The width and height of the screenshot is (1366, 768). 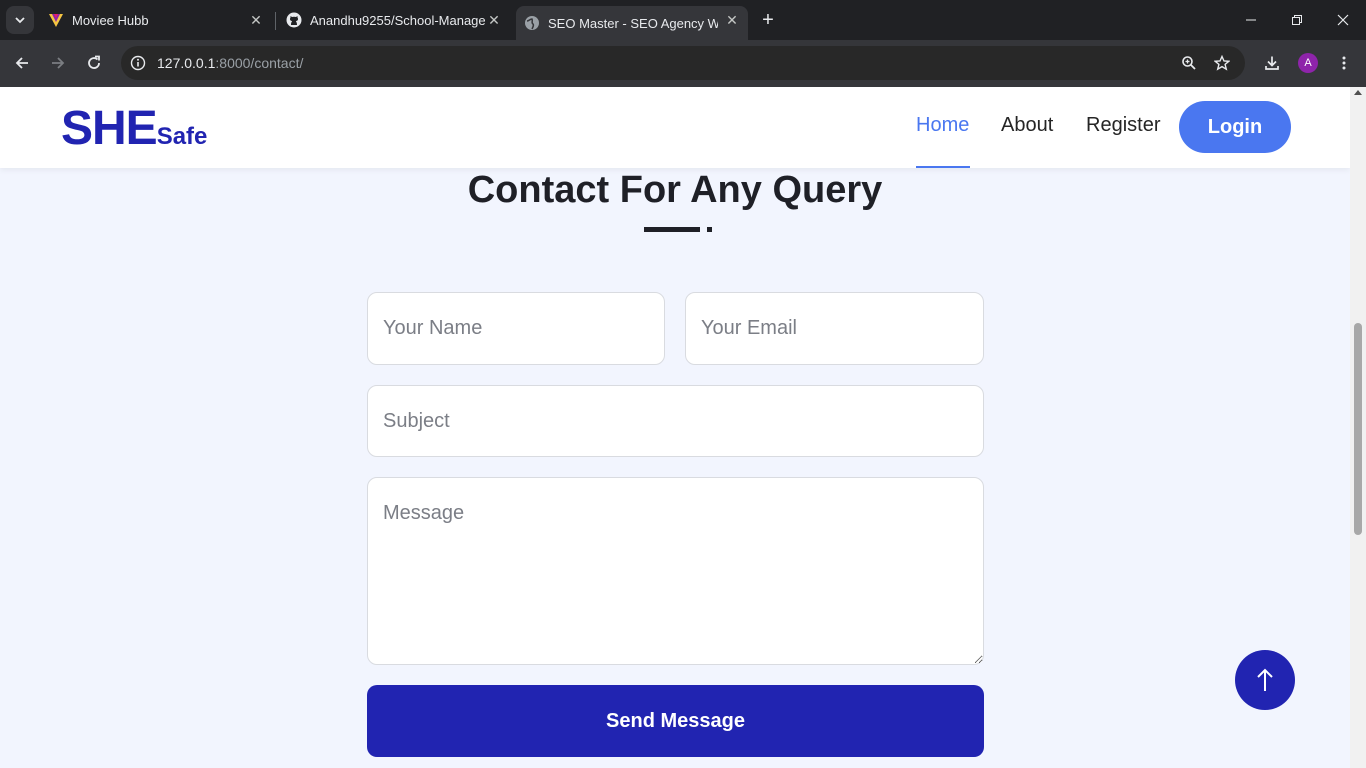 I want to click on forward-button, so click(x=58, y=63).